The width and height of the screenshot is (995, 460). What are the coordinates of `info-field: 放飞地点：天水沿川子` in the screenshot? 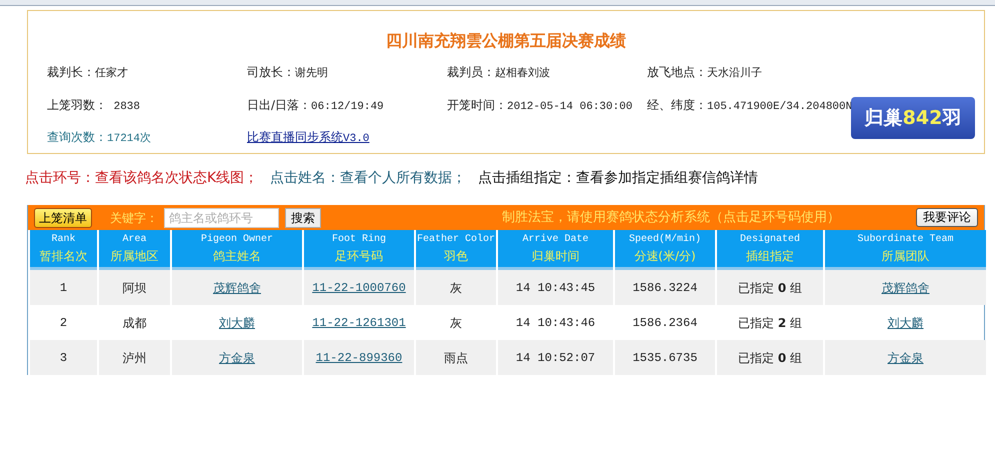 It's located at (704, 72).